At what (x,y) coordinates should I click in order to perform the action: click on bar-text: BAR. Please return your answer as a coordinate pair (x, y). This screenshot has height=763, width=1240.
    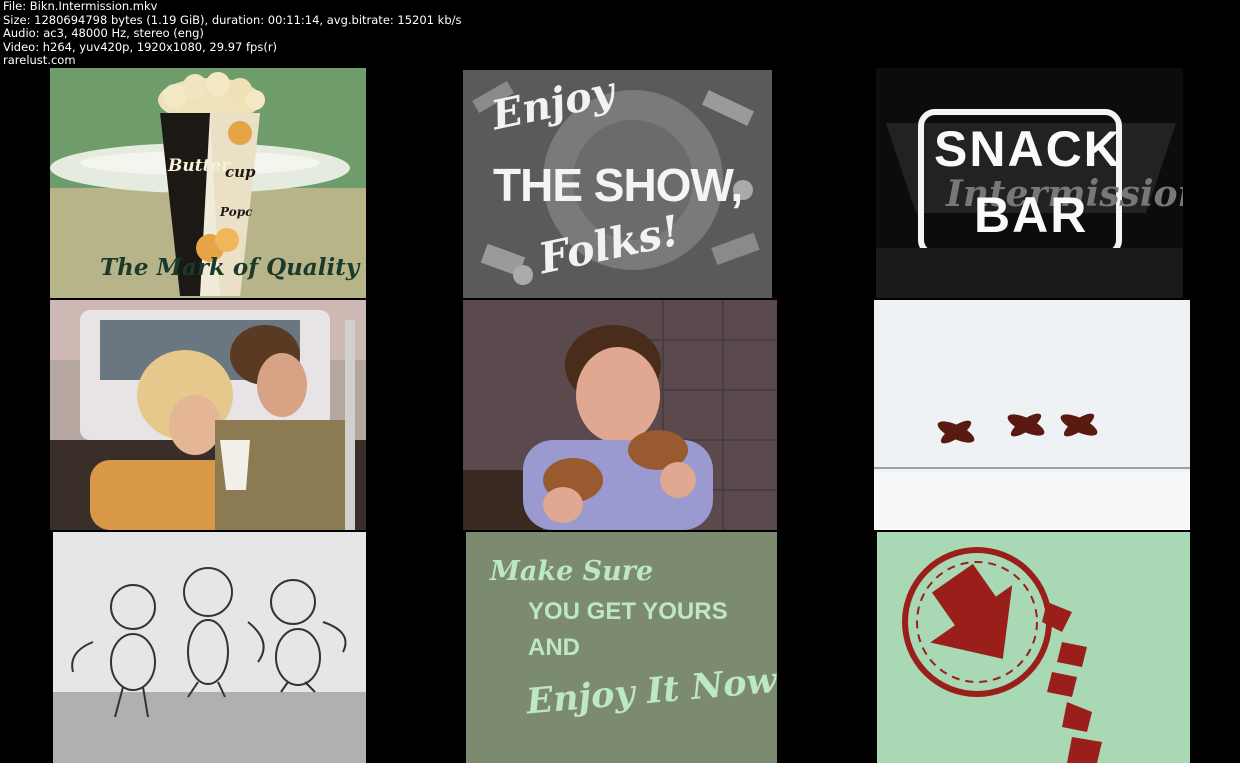
    Looking at the image, I should click on (1031, 215).